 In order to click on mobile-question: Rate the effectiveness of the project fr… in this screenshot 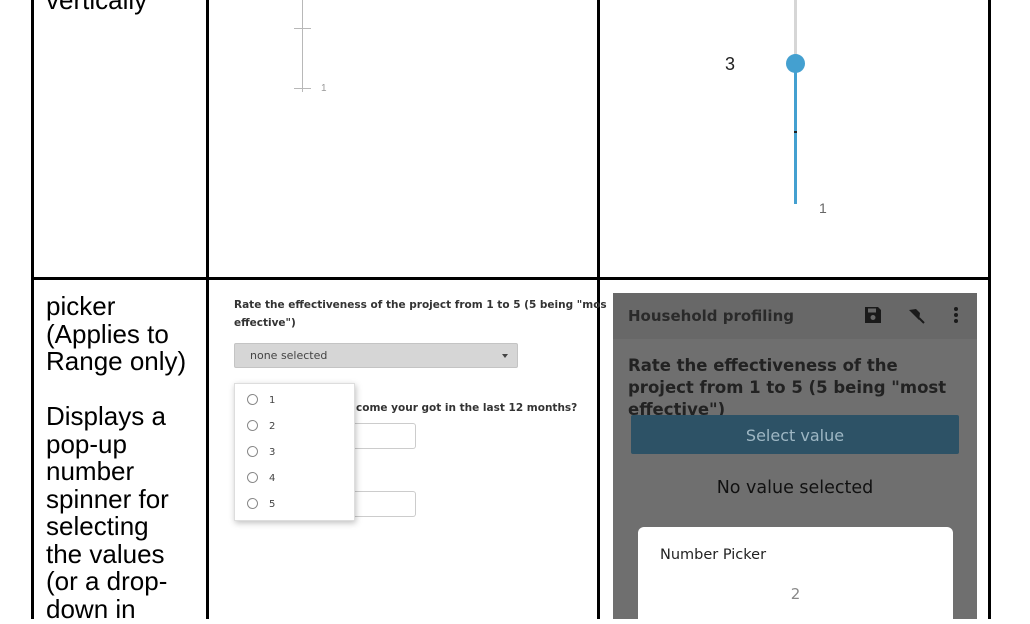, I will do `click(787, 387)`.